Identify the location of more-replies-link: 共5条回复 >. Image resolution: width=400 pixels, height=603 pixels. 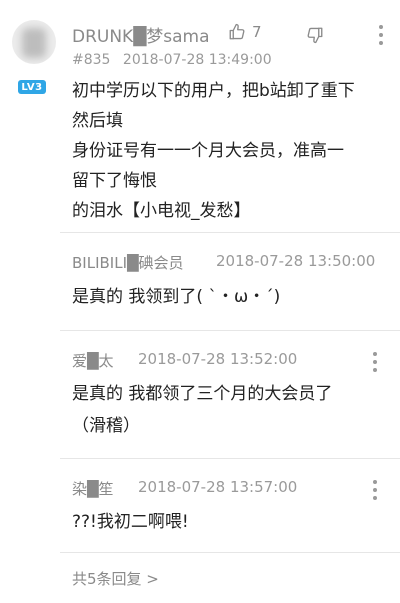
(115, 578).